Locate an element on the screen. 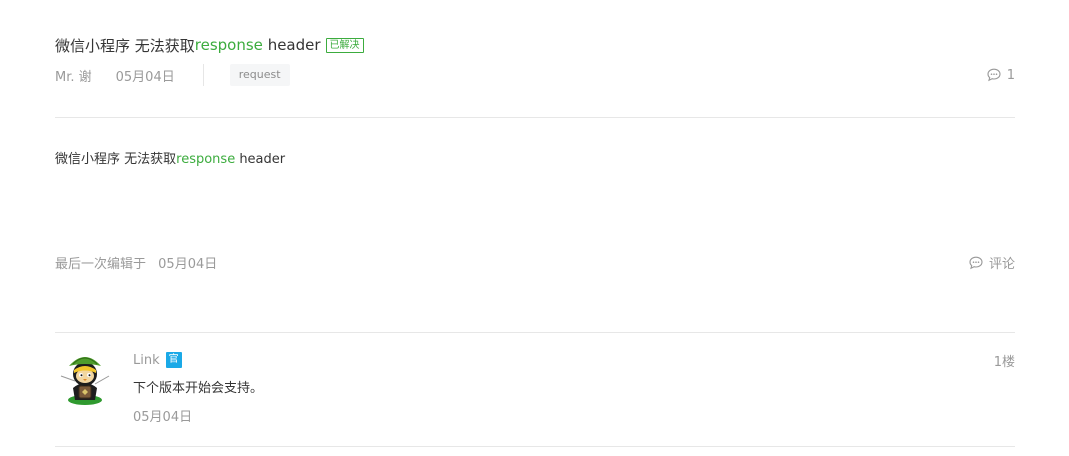 The width and height of the screenshot is (1069, 456). post-date: 05月04日 is located at coordinates (145, 77).